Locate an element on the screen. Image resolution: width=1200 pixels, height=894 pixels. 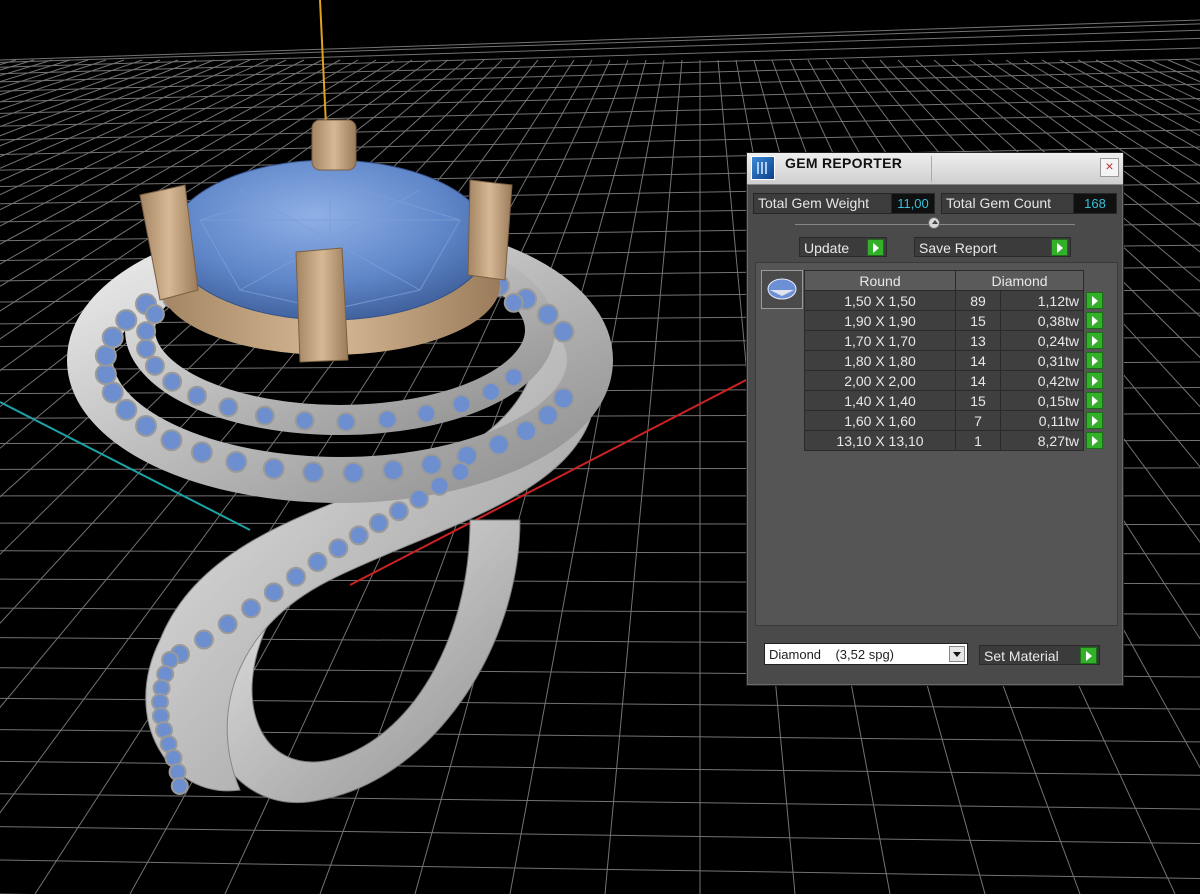
gem-size-cell: 13,10 X 13,10 is located at coordinates (880, 440).